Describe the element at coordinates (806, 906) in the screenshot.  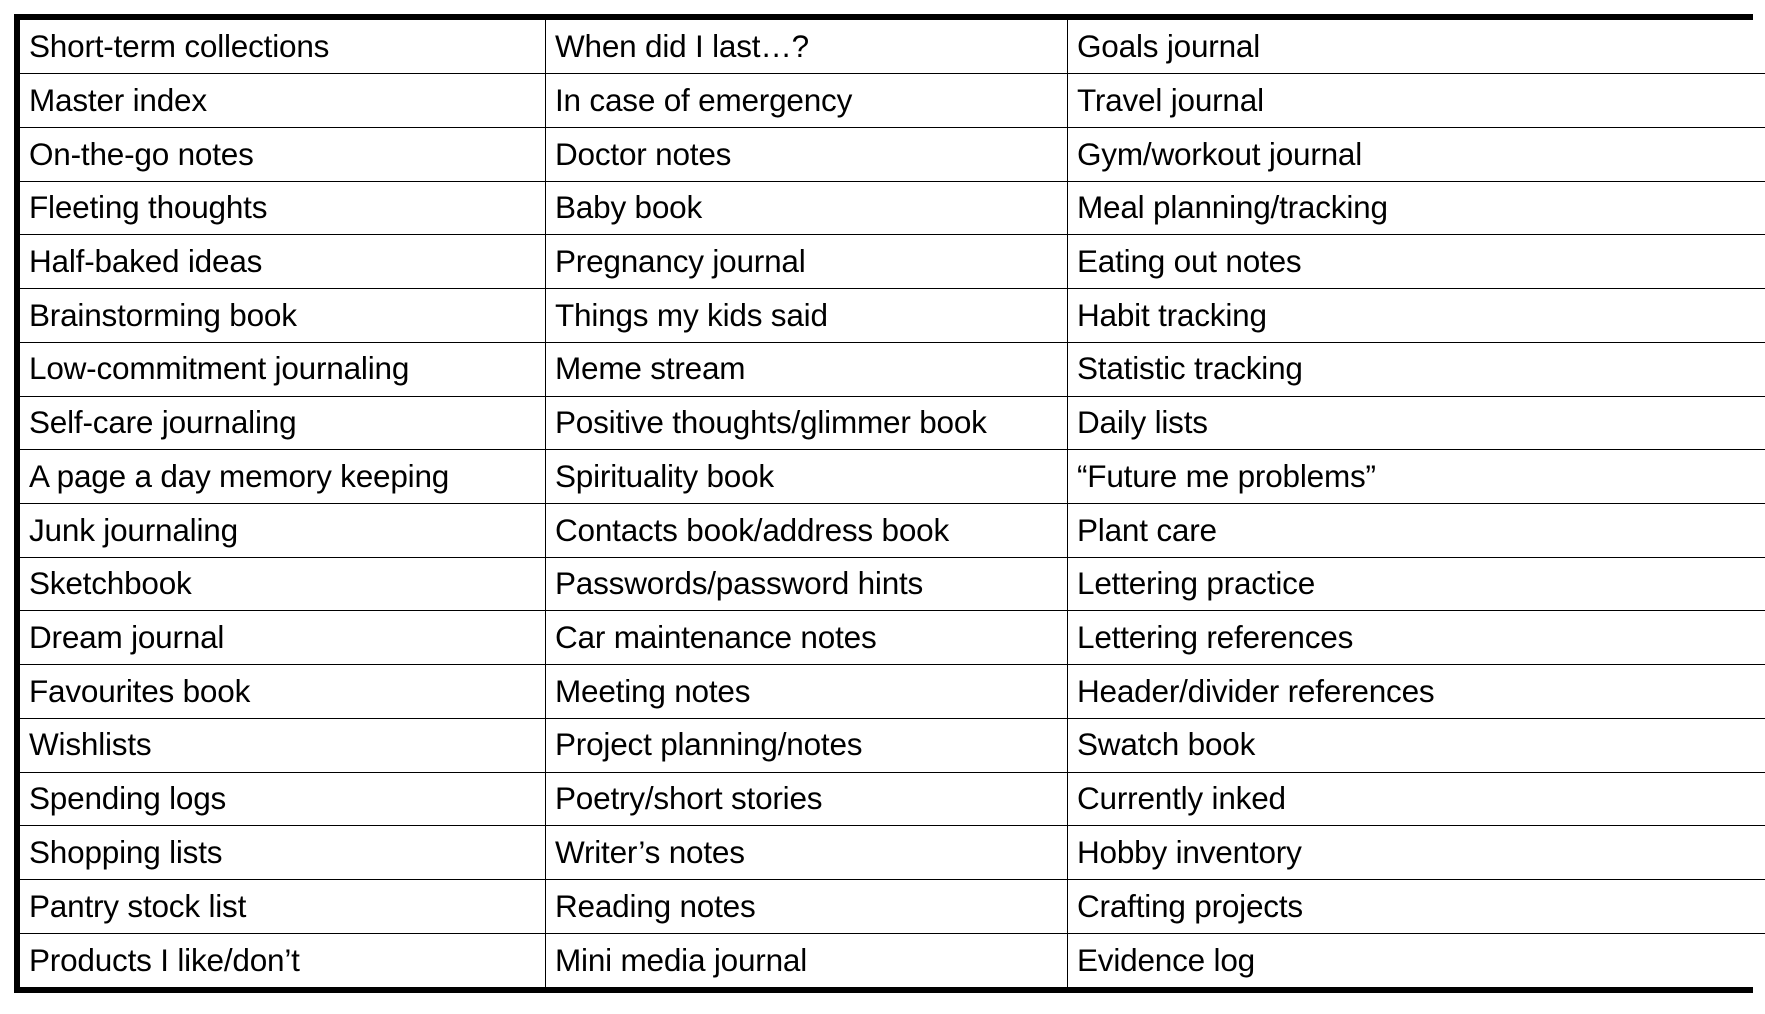
I see `table-cell: Reading notes` at that location.